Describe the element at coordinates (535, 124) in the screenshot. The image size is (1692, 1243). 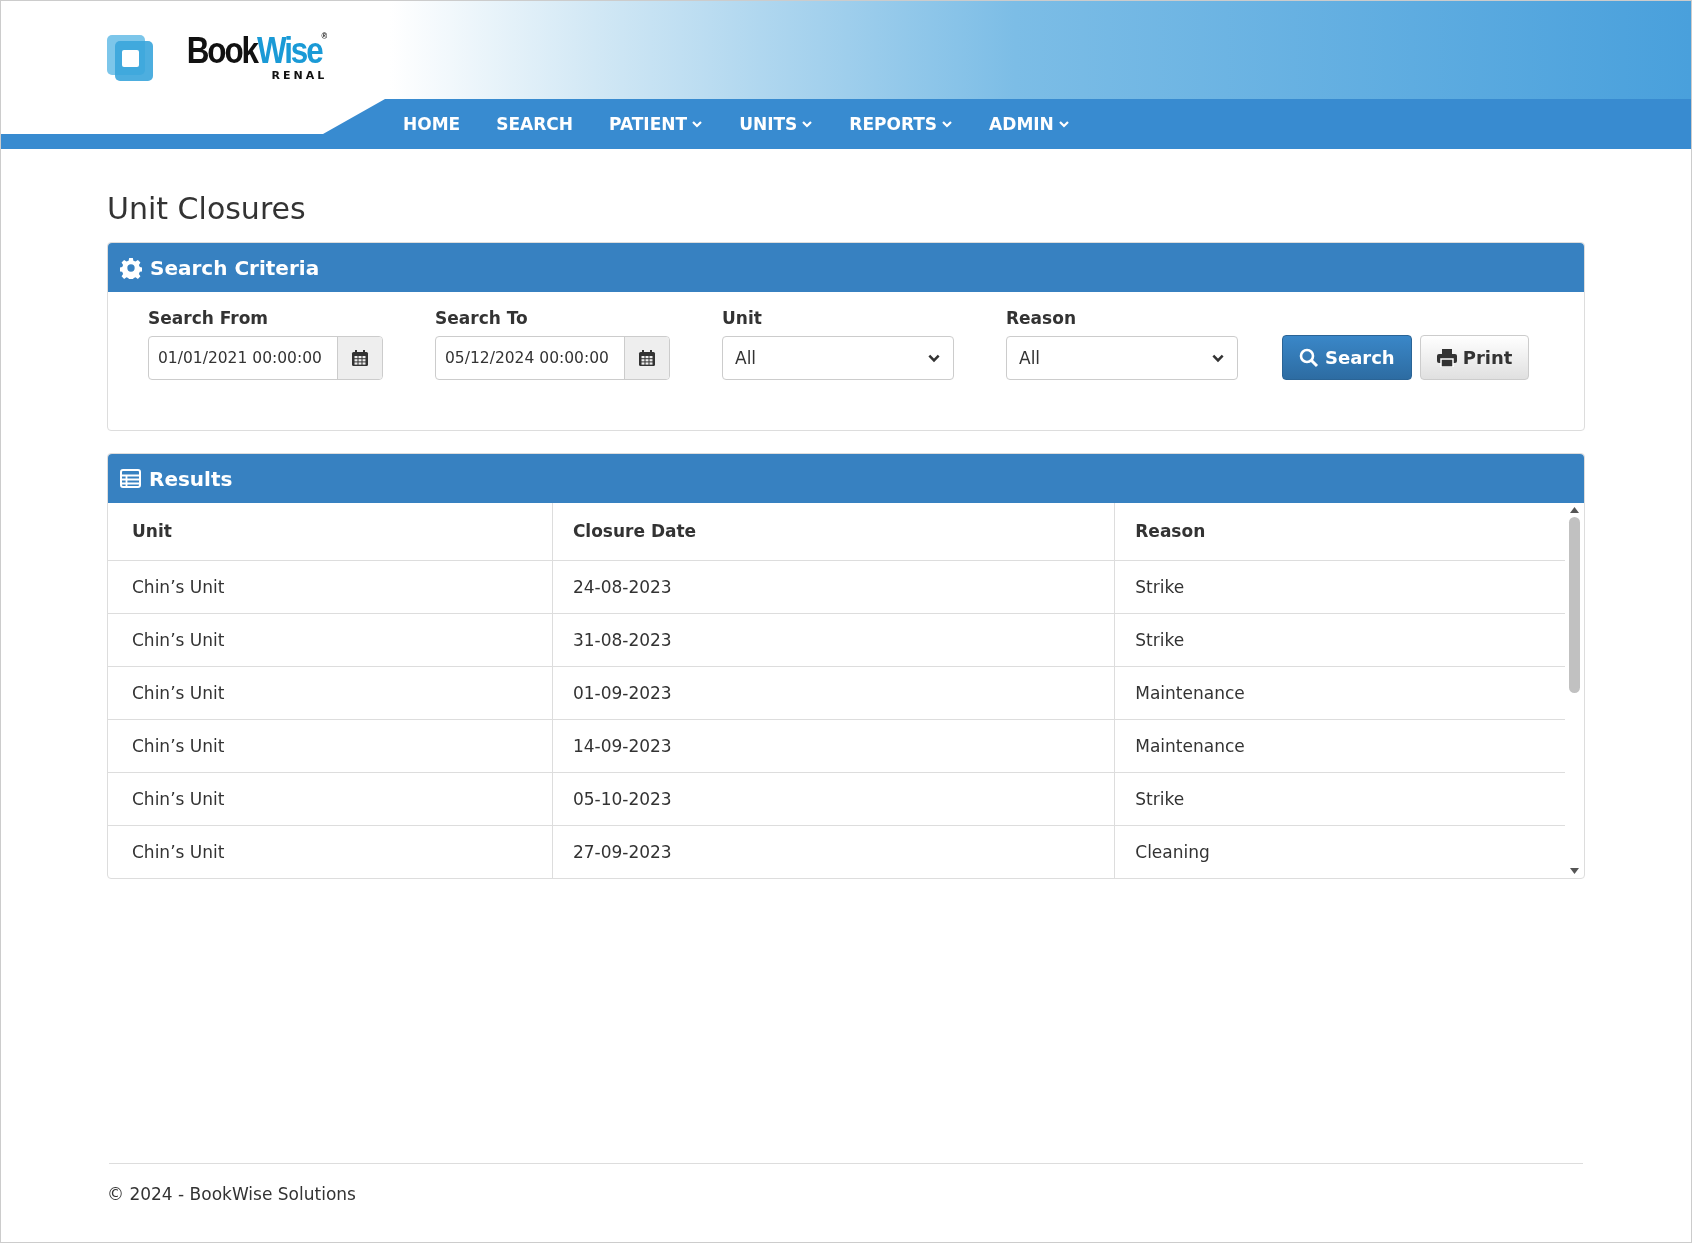
I see `nav-link: SEARCH` at that location.